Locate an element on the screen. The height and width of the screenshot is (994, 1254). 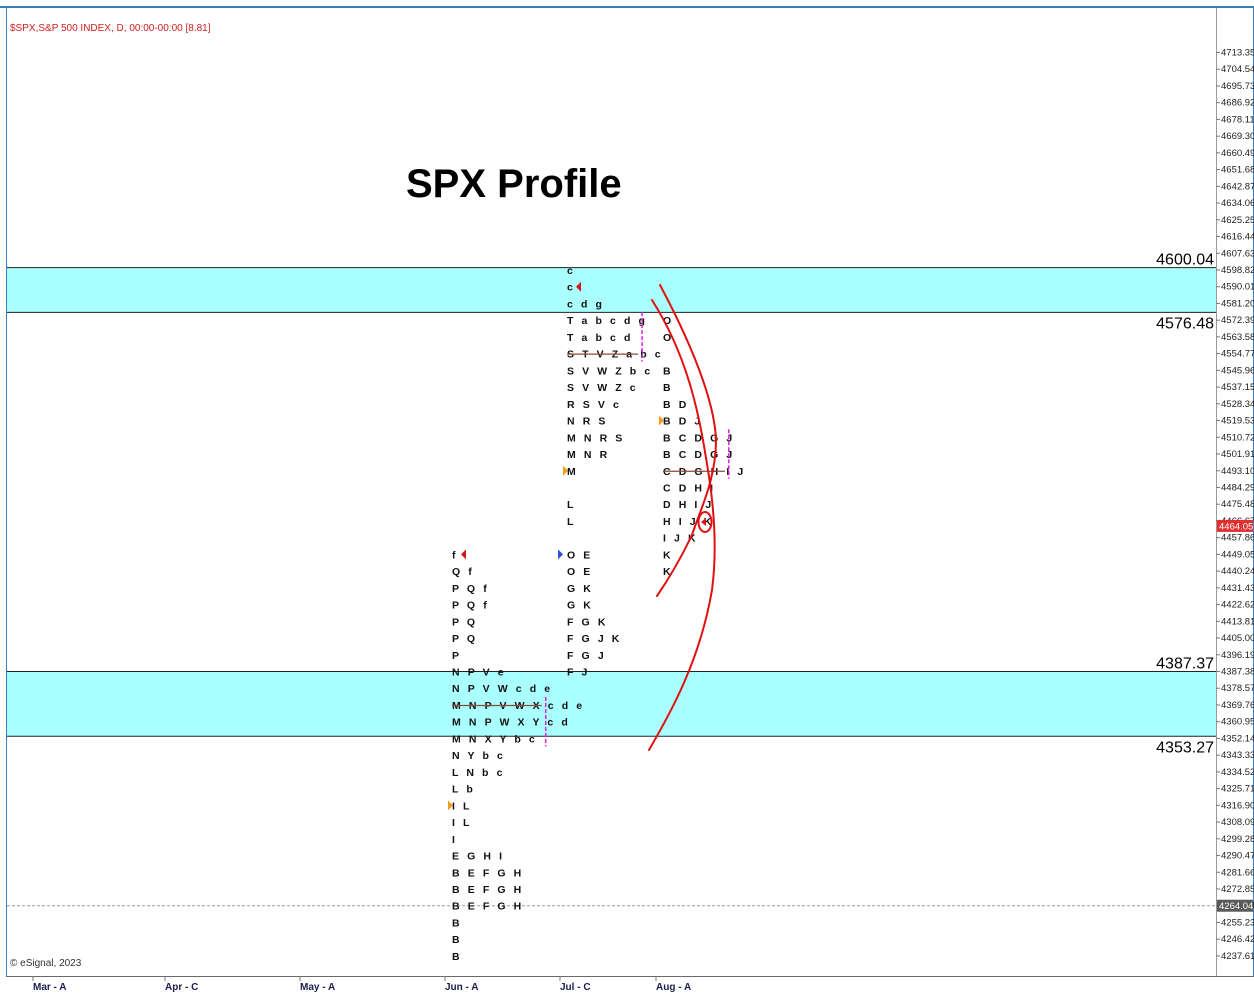
tpo-row: c d g is located at coordinates (586, 304).